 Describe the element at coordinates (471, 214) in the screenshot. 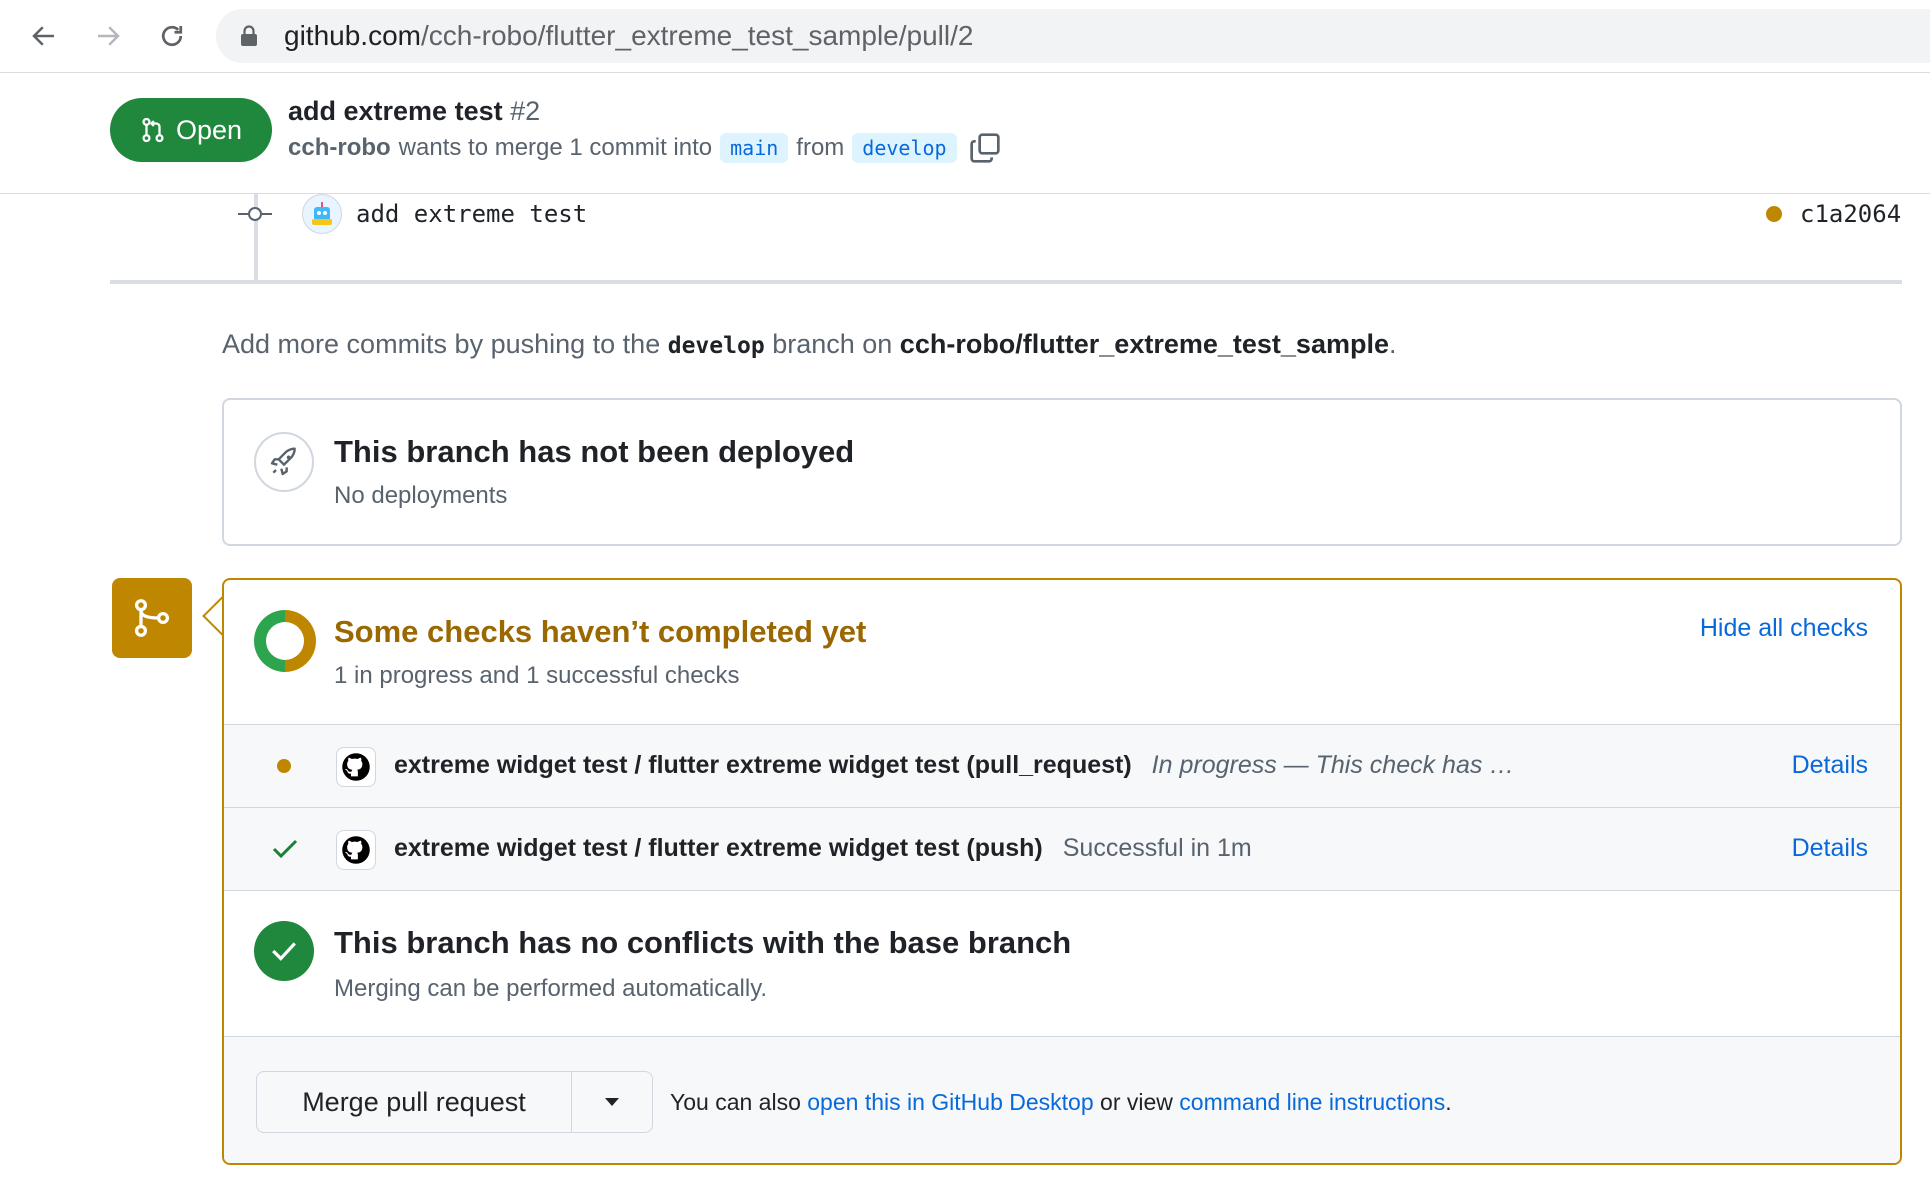

I see `commit-message: add extreme test` at that location.